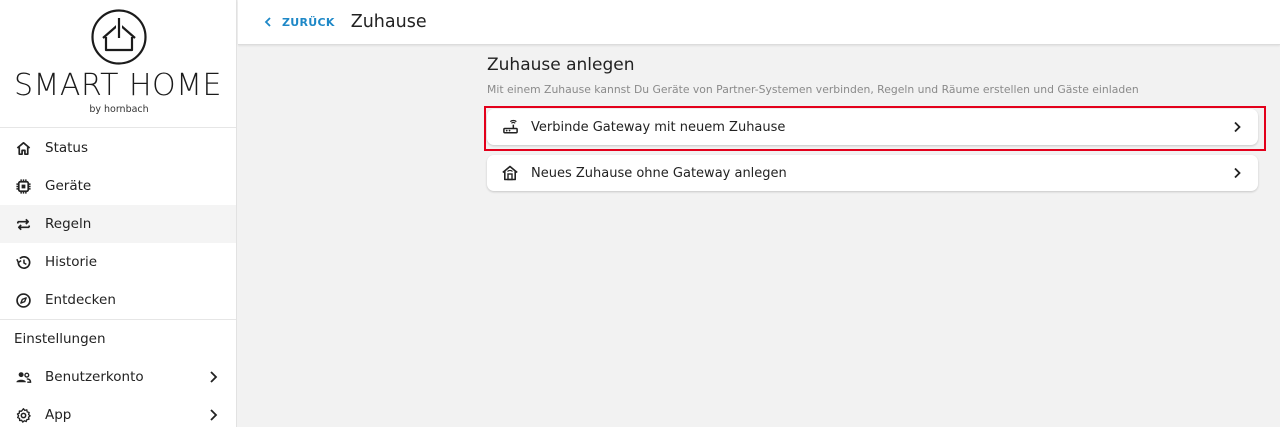  I want to click on connect-gateway-option: Verbinde Gateway mit neuem Zuhause, so click(875, 128).